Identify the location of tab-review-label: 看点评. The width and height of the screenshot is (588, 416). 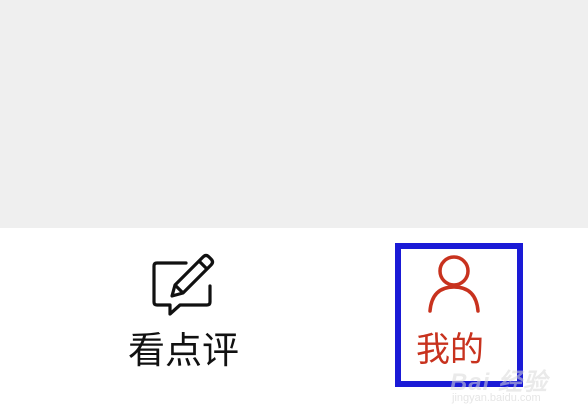
(183, 350).